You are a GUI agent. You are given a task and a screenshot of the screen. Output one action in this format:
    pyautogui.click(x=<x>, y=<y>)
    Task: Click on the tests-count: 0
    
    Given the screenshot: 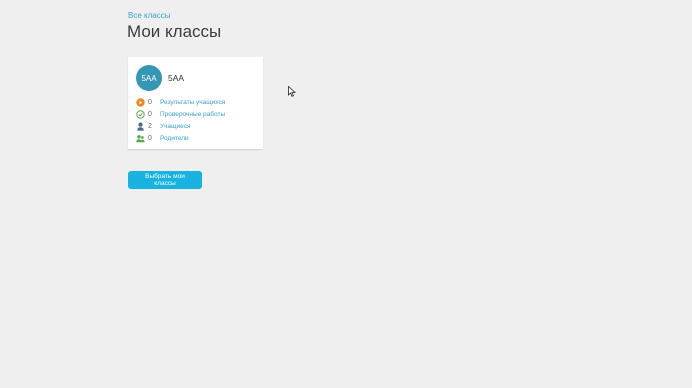 What is the action you would take?
    pyautogui.click(x=150, y=114)
    